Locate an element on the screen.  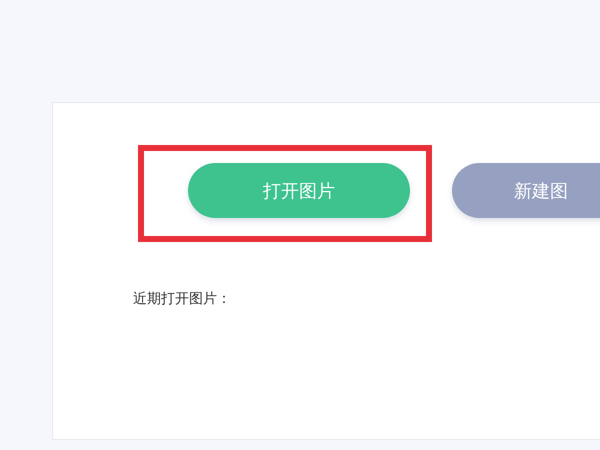
recent-images-label: 近期打开图片： is located at coordinates (182, 299).